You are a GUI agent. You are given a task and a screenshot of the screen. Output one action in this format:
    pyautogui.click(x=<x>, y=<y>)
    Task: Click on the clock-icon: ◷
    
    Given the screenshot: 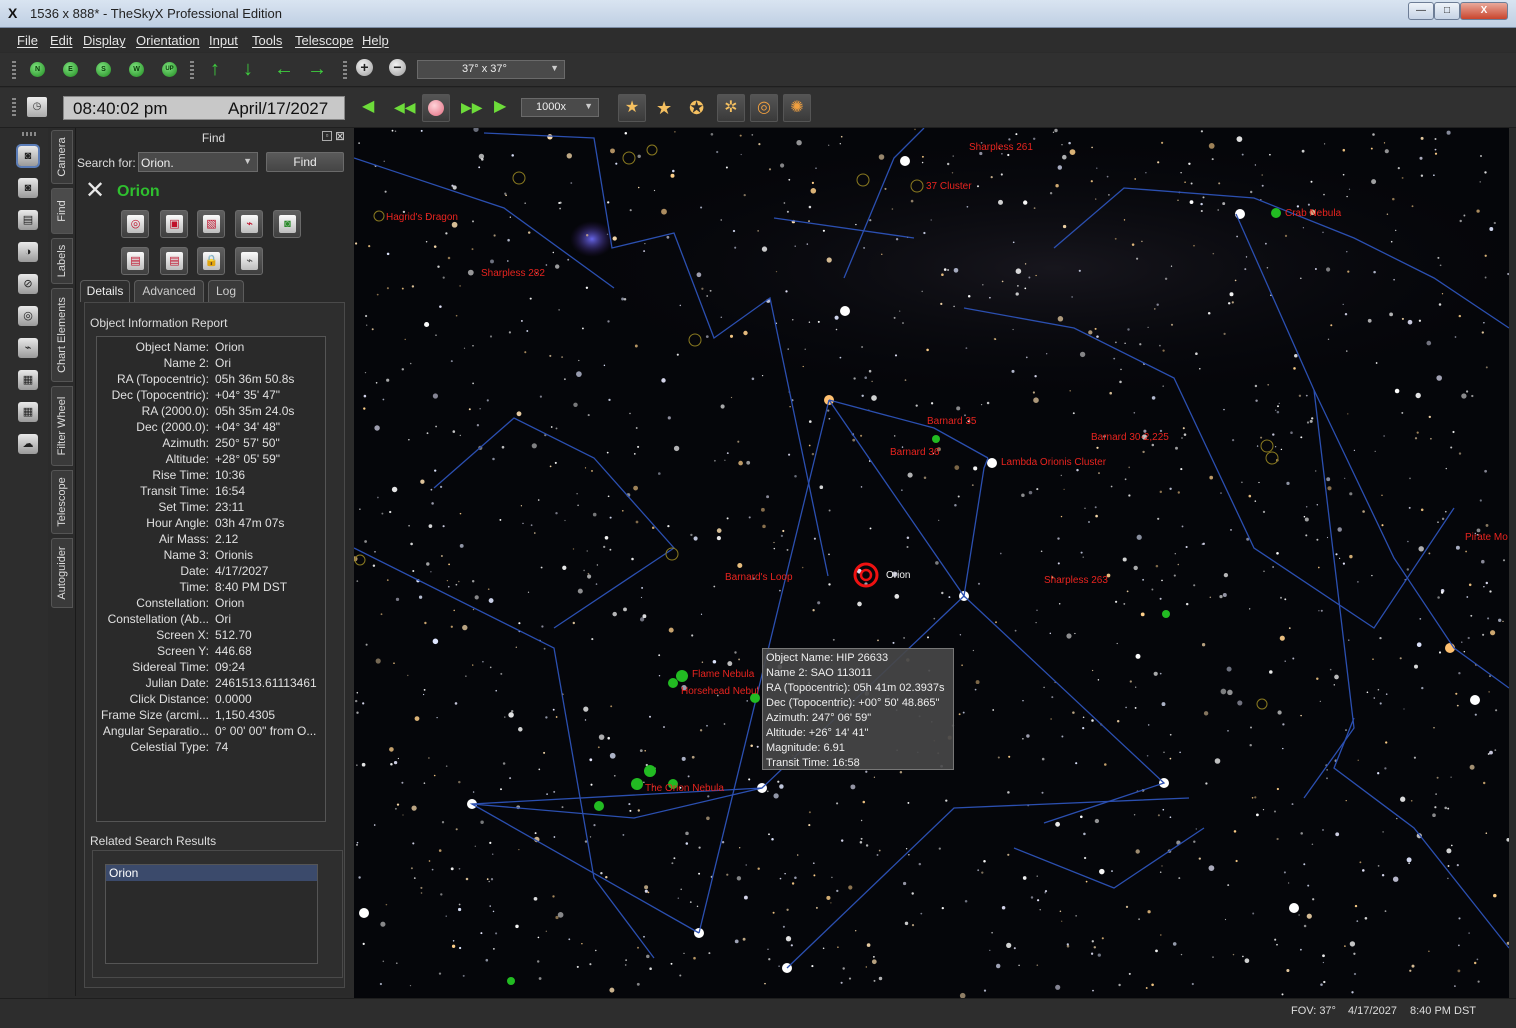 What is the action you would take?
    pyautogui.click(x=37, y=107)
    